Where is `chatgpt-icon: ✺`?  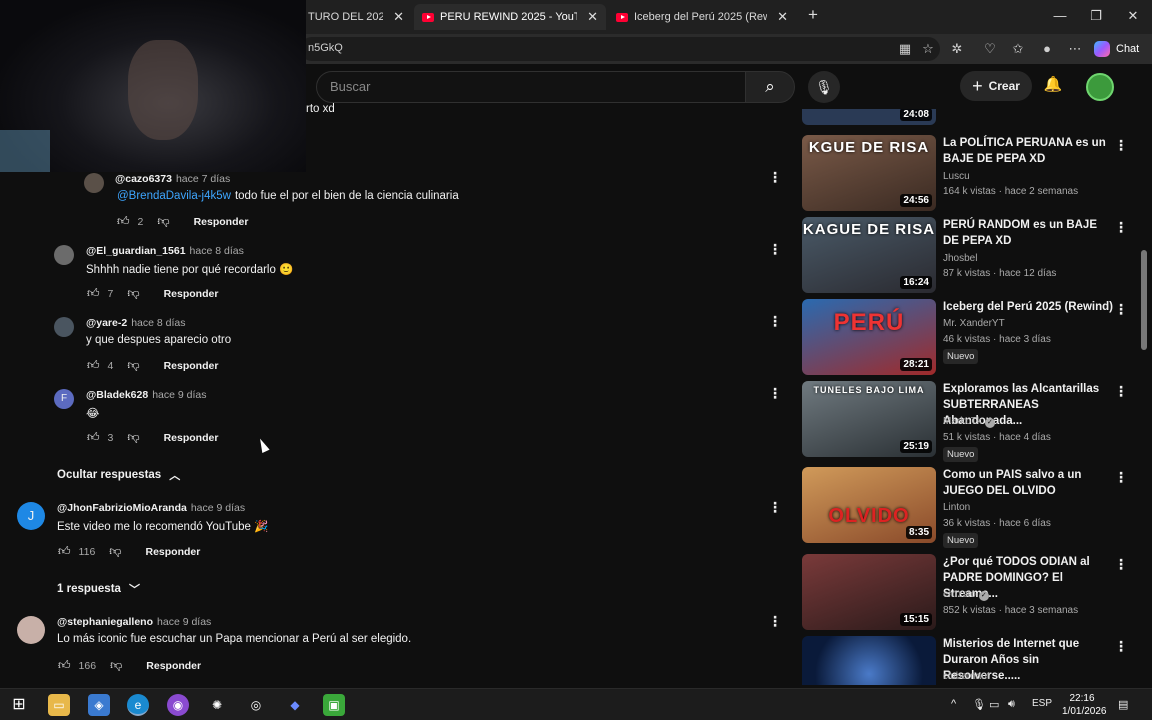 chatgpt-icon: ✺ is located at coordinates (217, 705).